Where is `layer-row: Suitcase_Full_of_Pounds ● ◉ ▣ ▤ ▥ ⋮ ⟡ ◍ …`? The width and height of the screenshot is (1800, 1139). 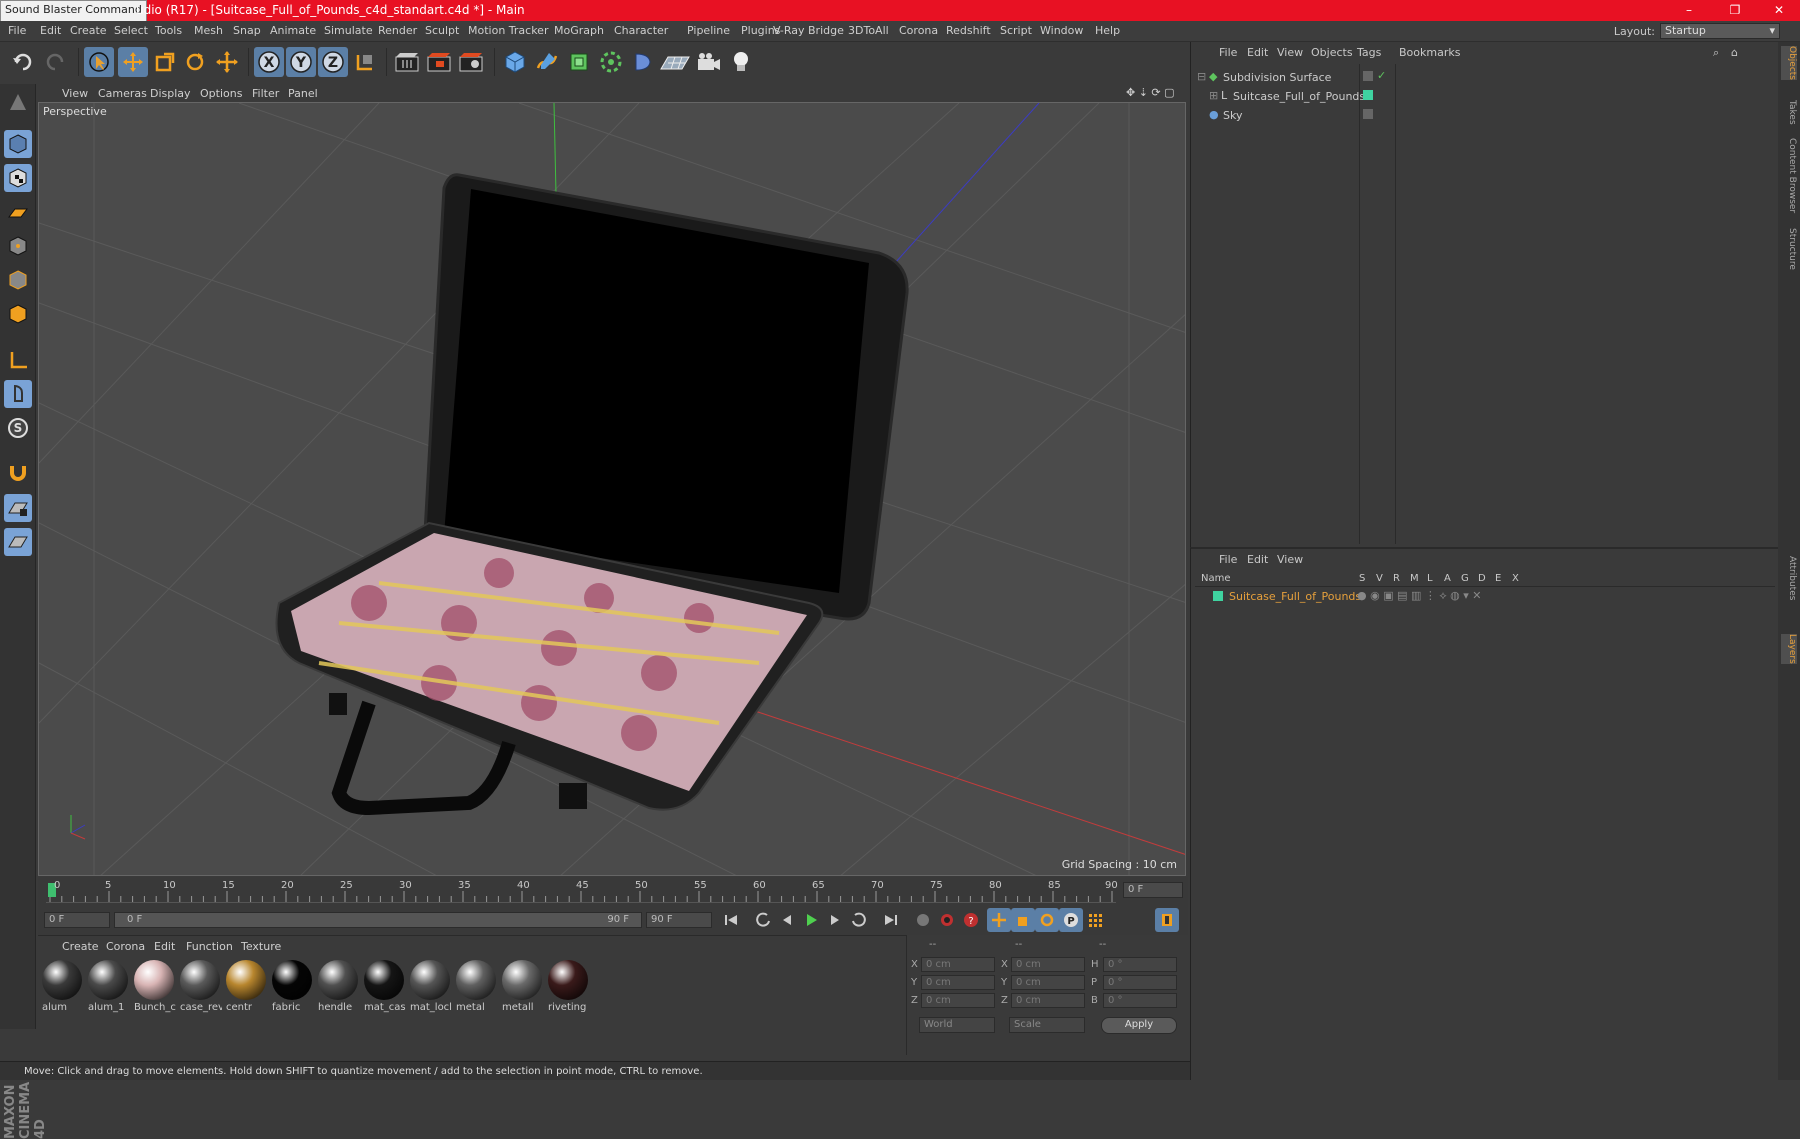
layer-row: Suitcase_Full_of_Pounds ● ◉ ▣ ▤ ▥ ⋮ ⟡ ◍ … is located at coordinates (1485, 598).